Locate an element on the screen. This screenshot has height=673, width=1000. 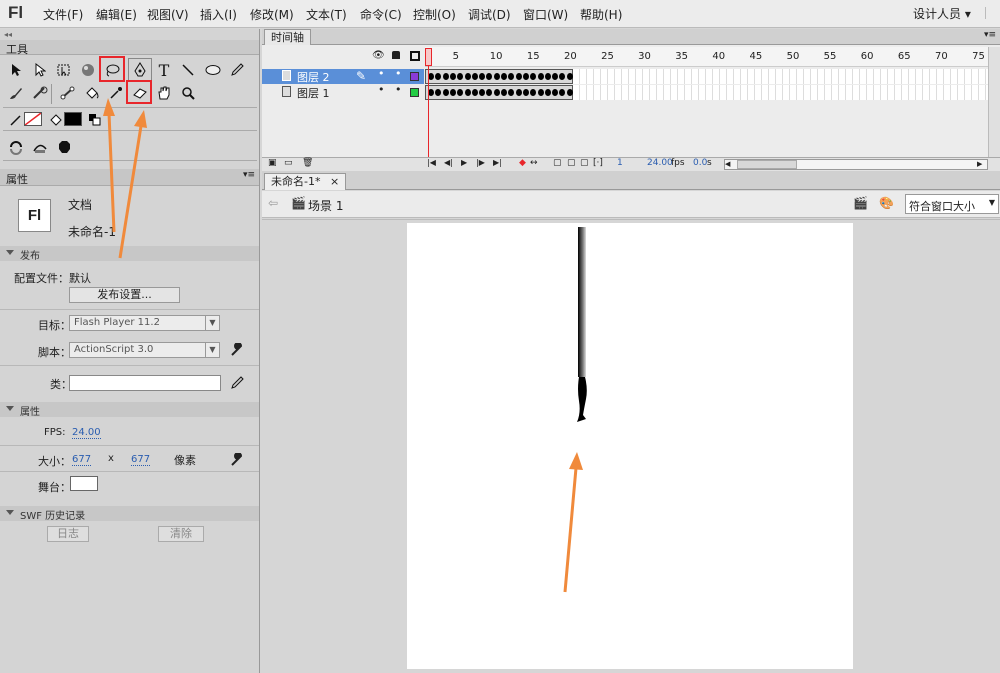
properties-section-header: 属性 is located at coordinates (129, 410).